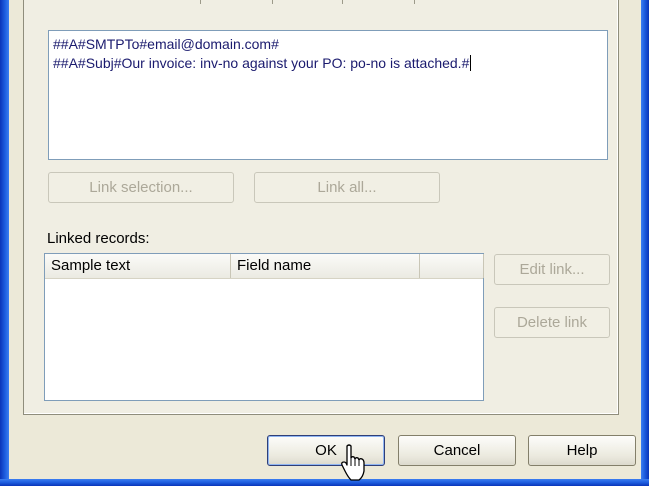  Describe the element at coordinates (138, 266) in the screenshot. I see `column-header-sample-text: Sample text` at that location.